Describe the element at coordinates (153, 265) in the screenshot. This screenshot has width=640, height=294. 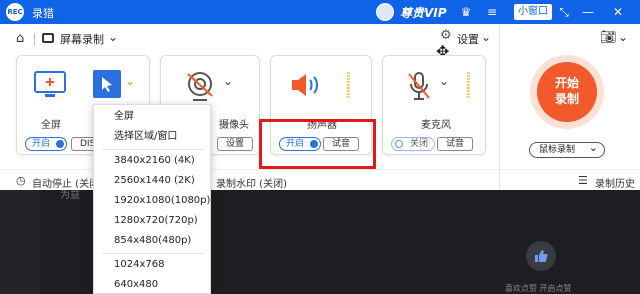
I see `dropdown-item: 1024x768` at that location.